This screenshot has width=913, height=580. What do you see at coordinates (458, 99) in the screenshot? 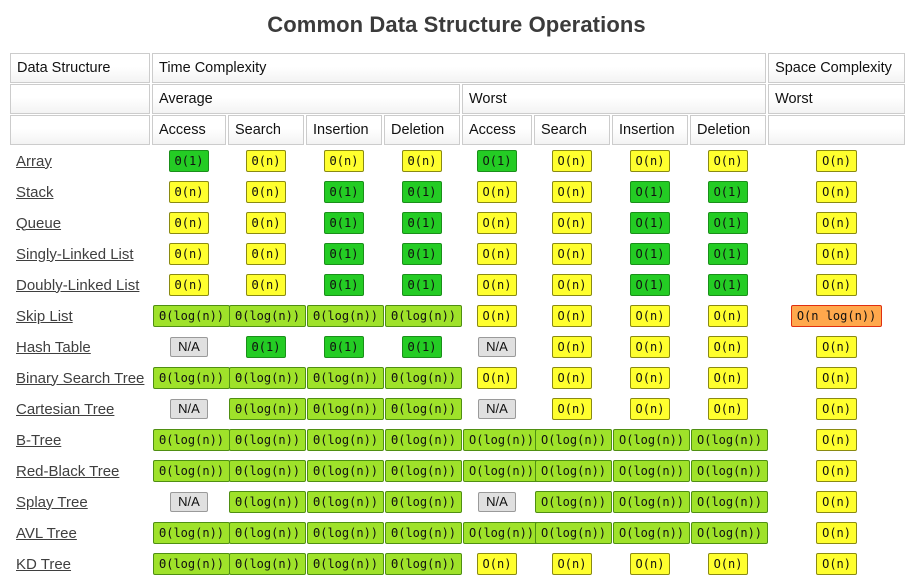
I see `header-row-case: Average Worst Worst` at bounding box center [458, 99].